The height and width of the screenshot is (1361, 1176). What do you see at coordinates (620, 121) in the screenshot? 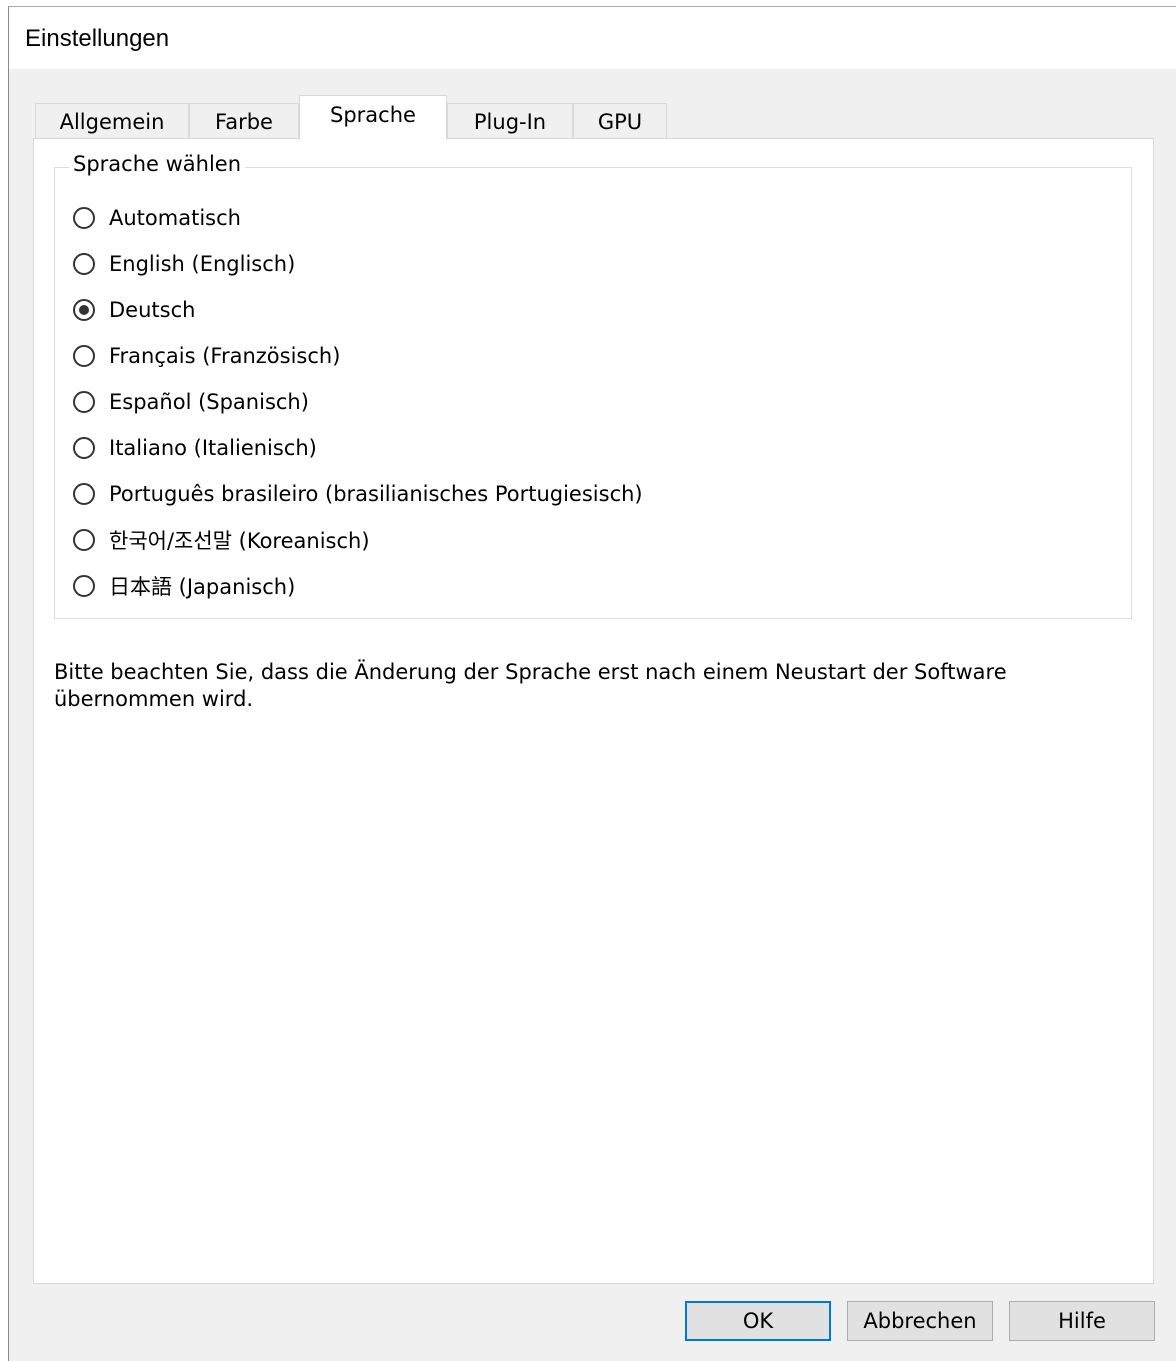
I see `tab-gpu: GPU` at bounding box center [620, 121].